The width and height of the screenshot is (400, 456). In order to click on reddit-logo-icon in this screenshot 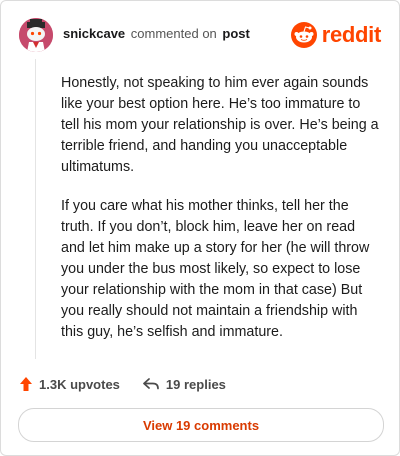, I will do `click(303, 35)`.